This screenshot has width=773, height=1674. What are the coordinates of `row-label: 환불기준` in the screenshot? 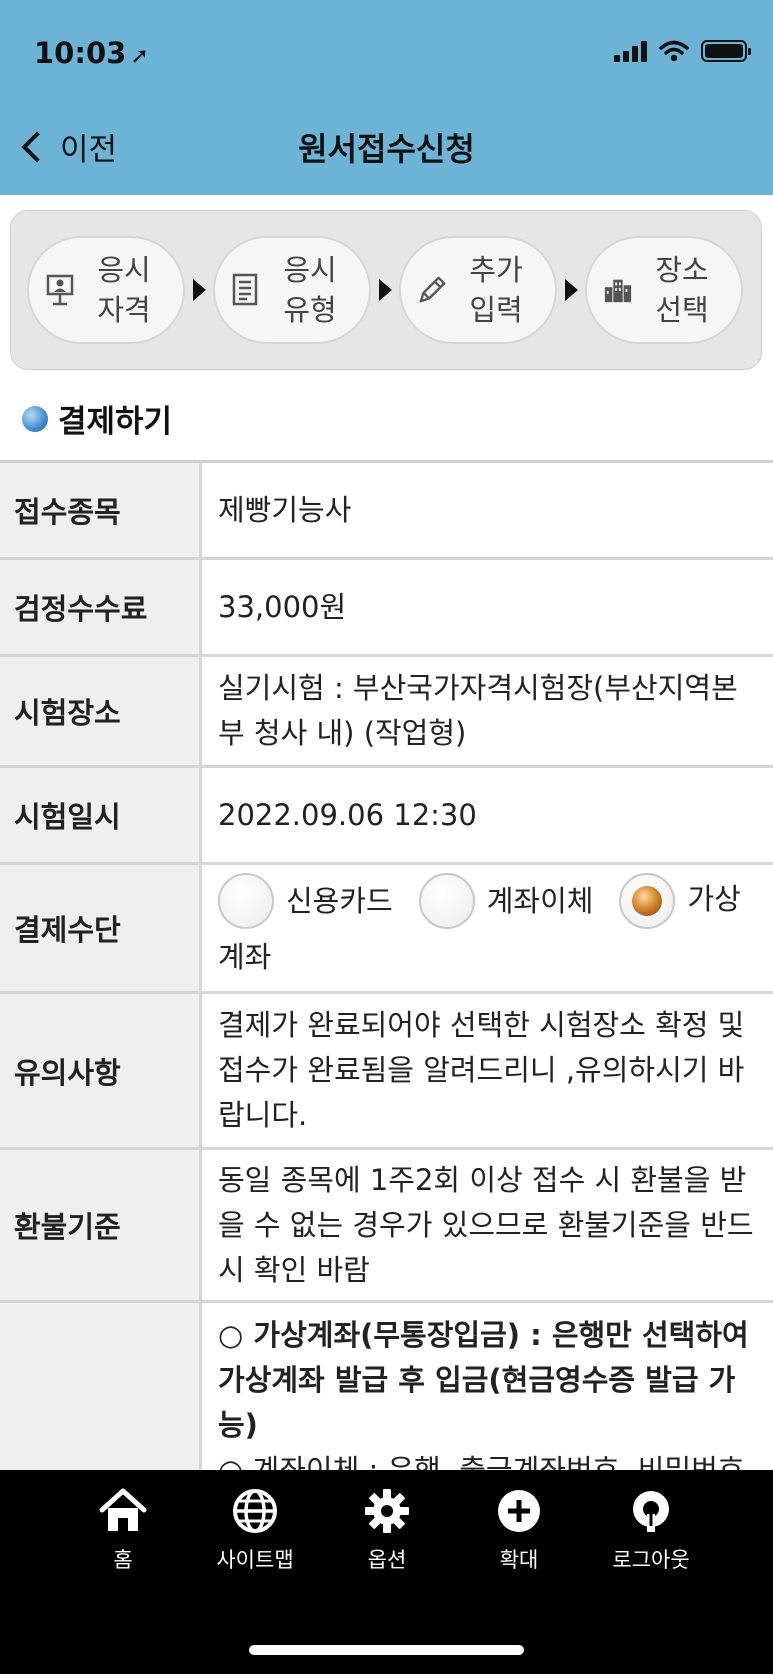 It's located at (101, 1225).